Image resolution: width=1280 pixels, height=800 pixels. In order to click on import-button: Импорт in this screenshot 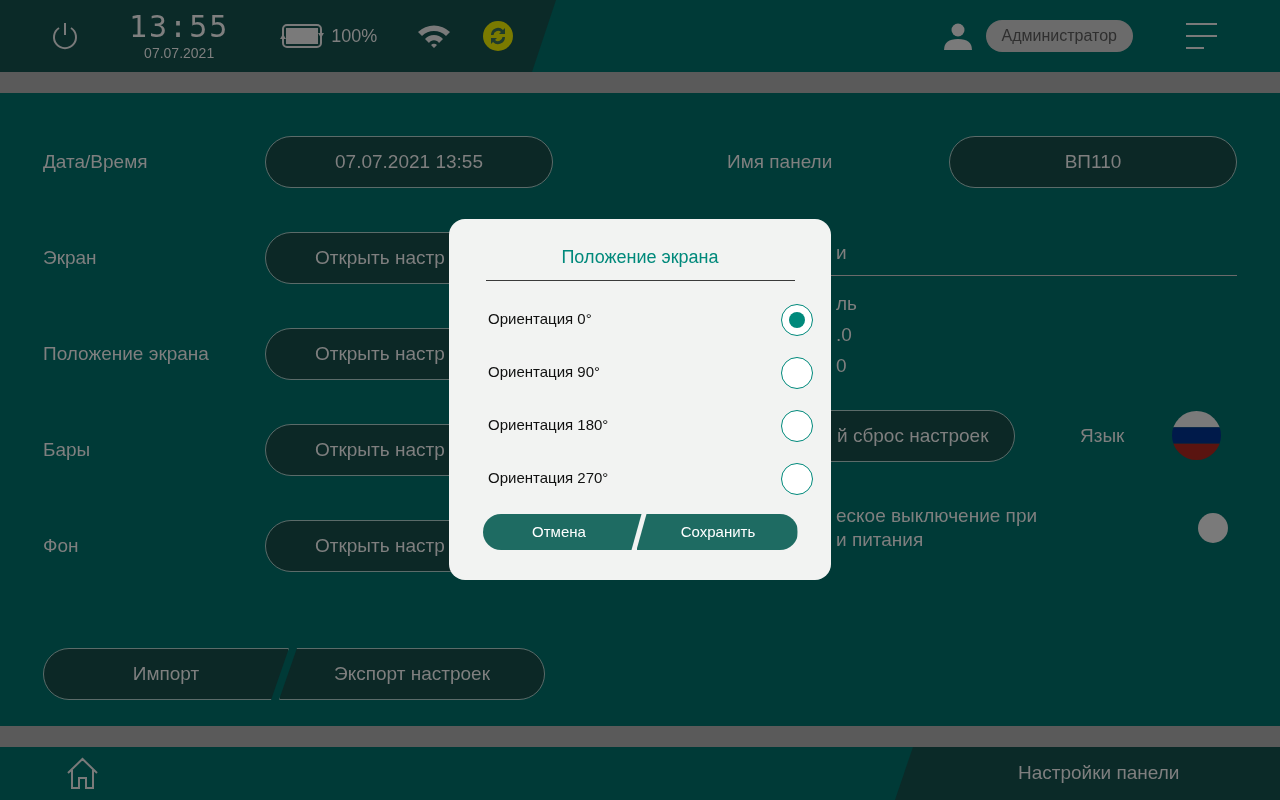, I will do `click(166, 674)`.